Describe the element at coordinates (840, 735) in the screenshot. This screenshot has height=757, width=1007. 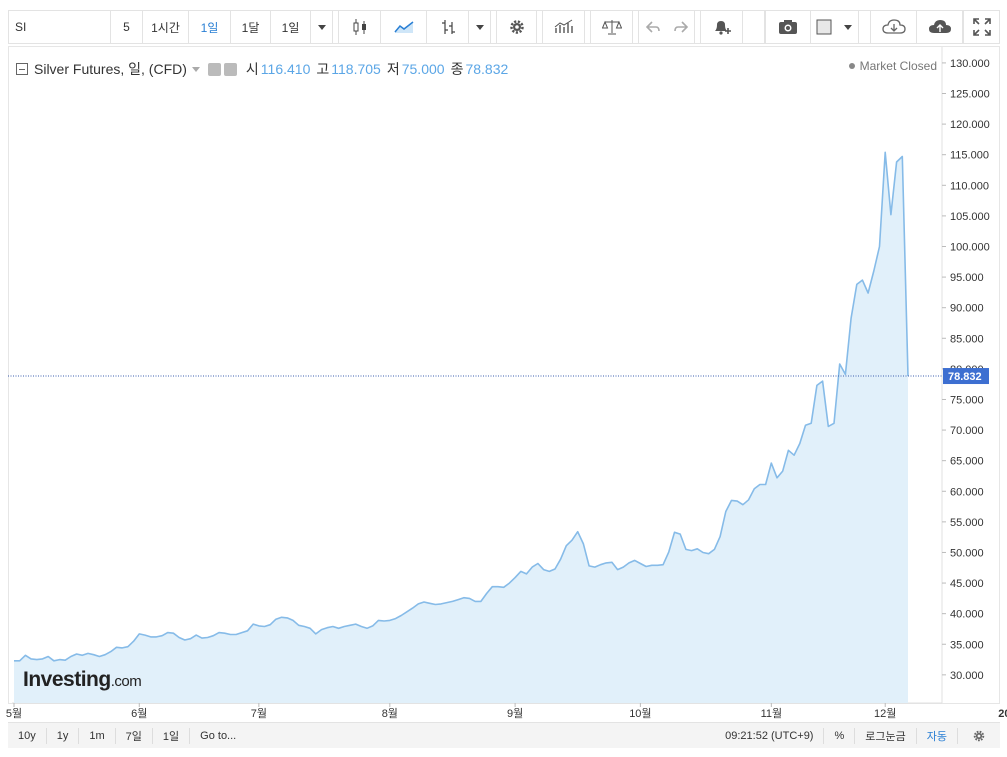
I see `percent-scale-button: %` at that location.